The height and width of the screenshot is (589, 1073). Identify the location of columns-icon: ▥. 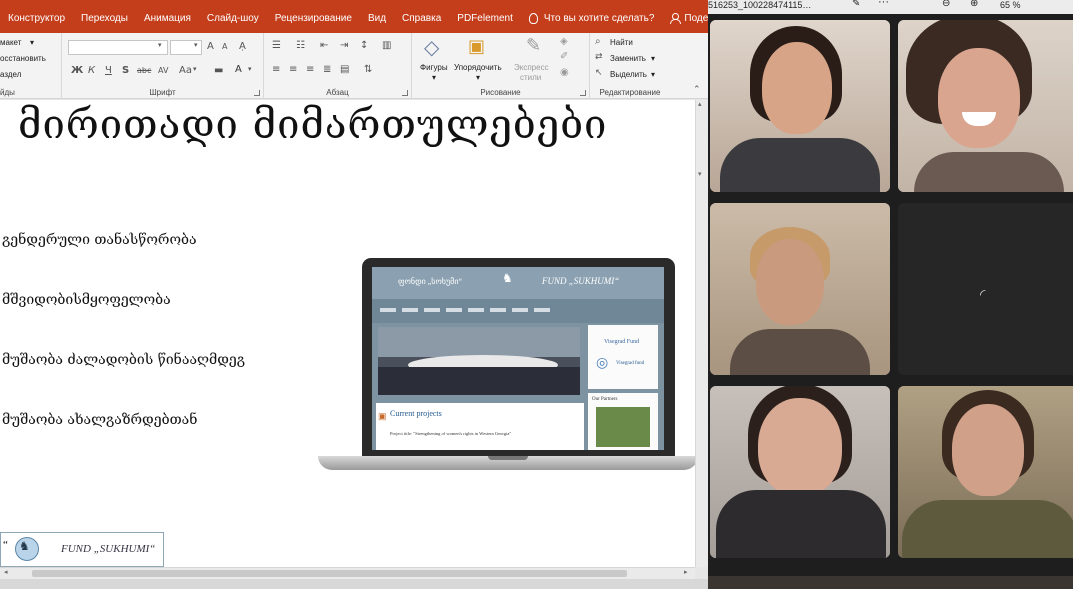
(386, 45).